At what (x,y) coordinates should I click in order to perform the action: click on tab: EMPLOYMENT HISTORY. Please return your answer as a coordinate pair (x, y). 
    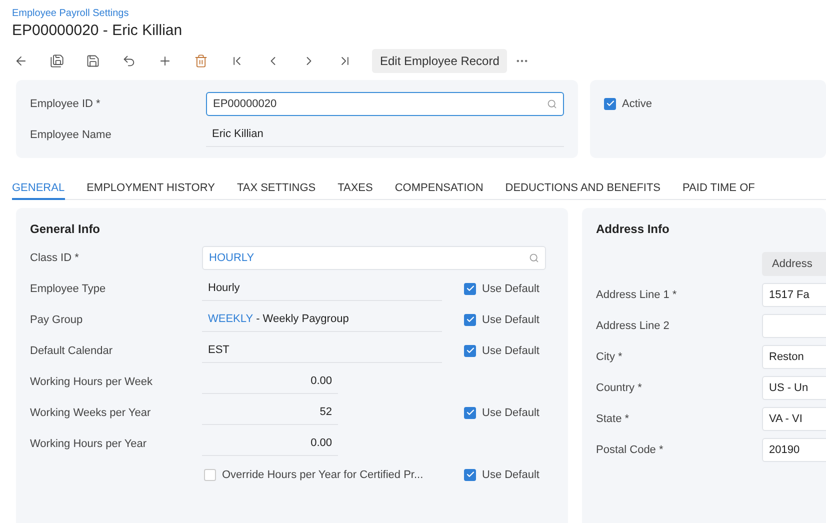
    Looking at the image, I should click on (150, 189).